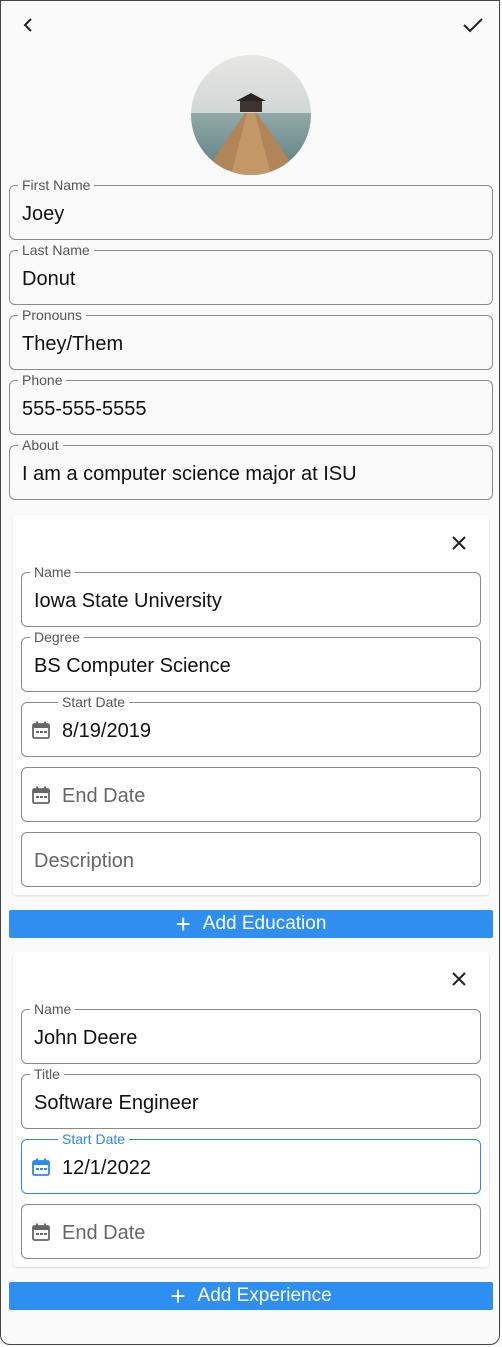  What do you see at coordinates (103, 1233) in the screenshot?
I see `experience-end-date-placeholder: End Date` at bounding box center [103, 1233].